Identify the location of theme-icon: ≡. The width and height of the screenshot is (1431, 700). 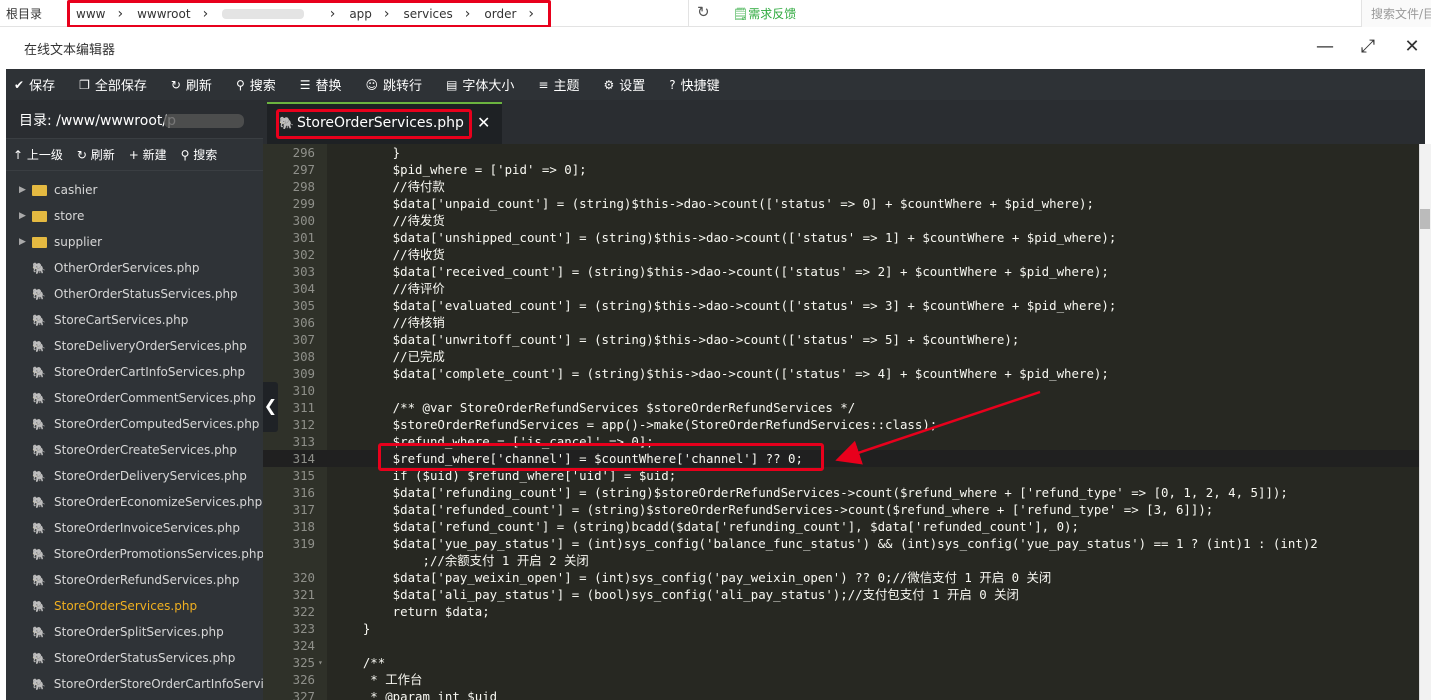
(543, 84).